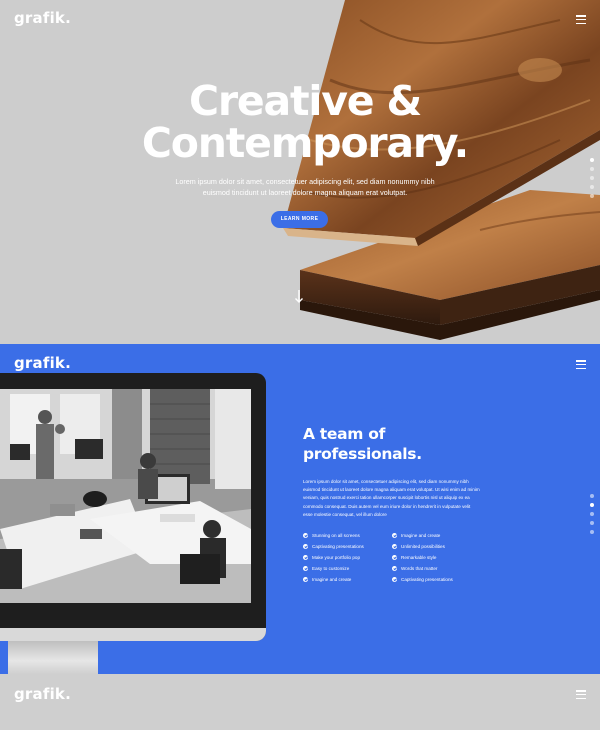  What do you see at coordinates (362, 454) in the screenshot?
I see `team-title-line2: professionals.` at bounding box center [362, 454].